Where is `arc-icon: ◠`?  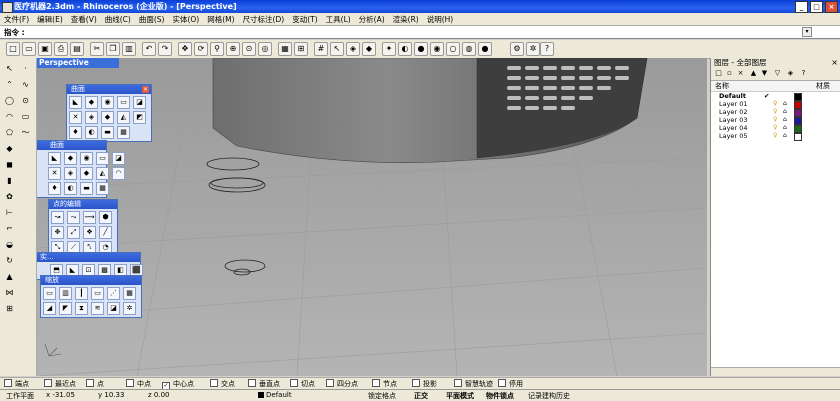 arc-icon: ◠ is located at coordinates (9, 117).